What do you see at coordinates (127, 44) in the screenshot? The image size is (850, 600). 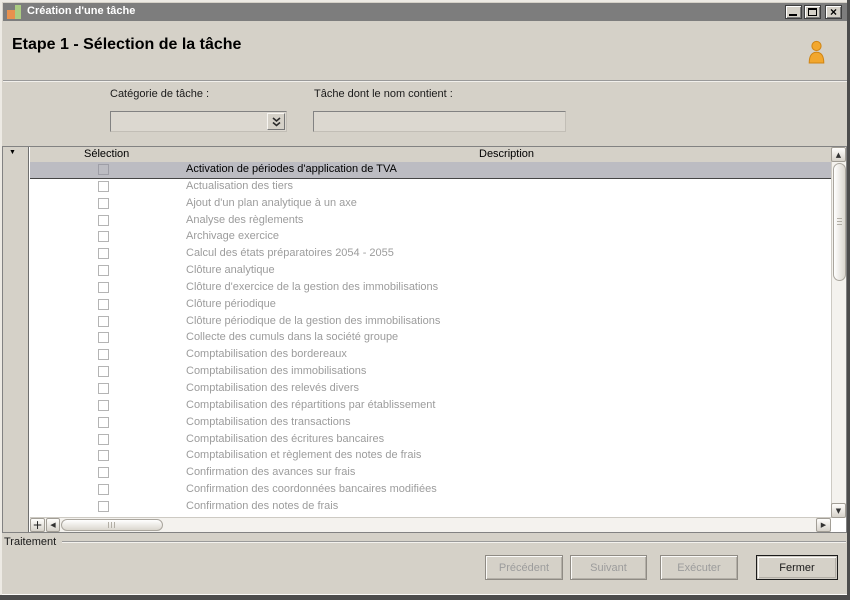 I see `page-title: Etape 1 - Sélection de la tâche` at bounding box center [127, 44].